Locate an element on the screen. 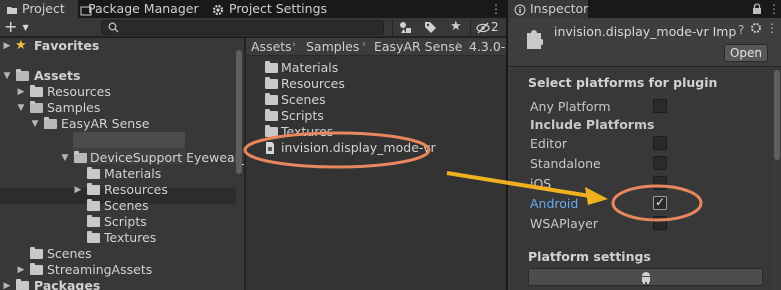  tree-item-materials: Materials is located at coordinates (118, 174).